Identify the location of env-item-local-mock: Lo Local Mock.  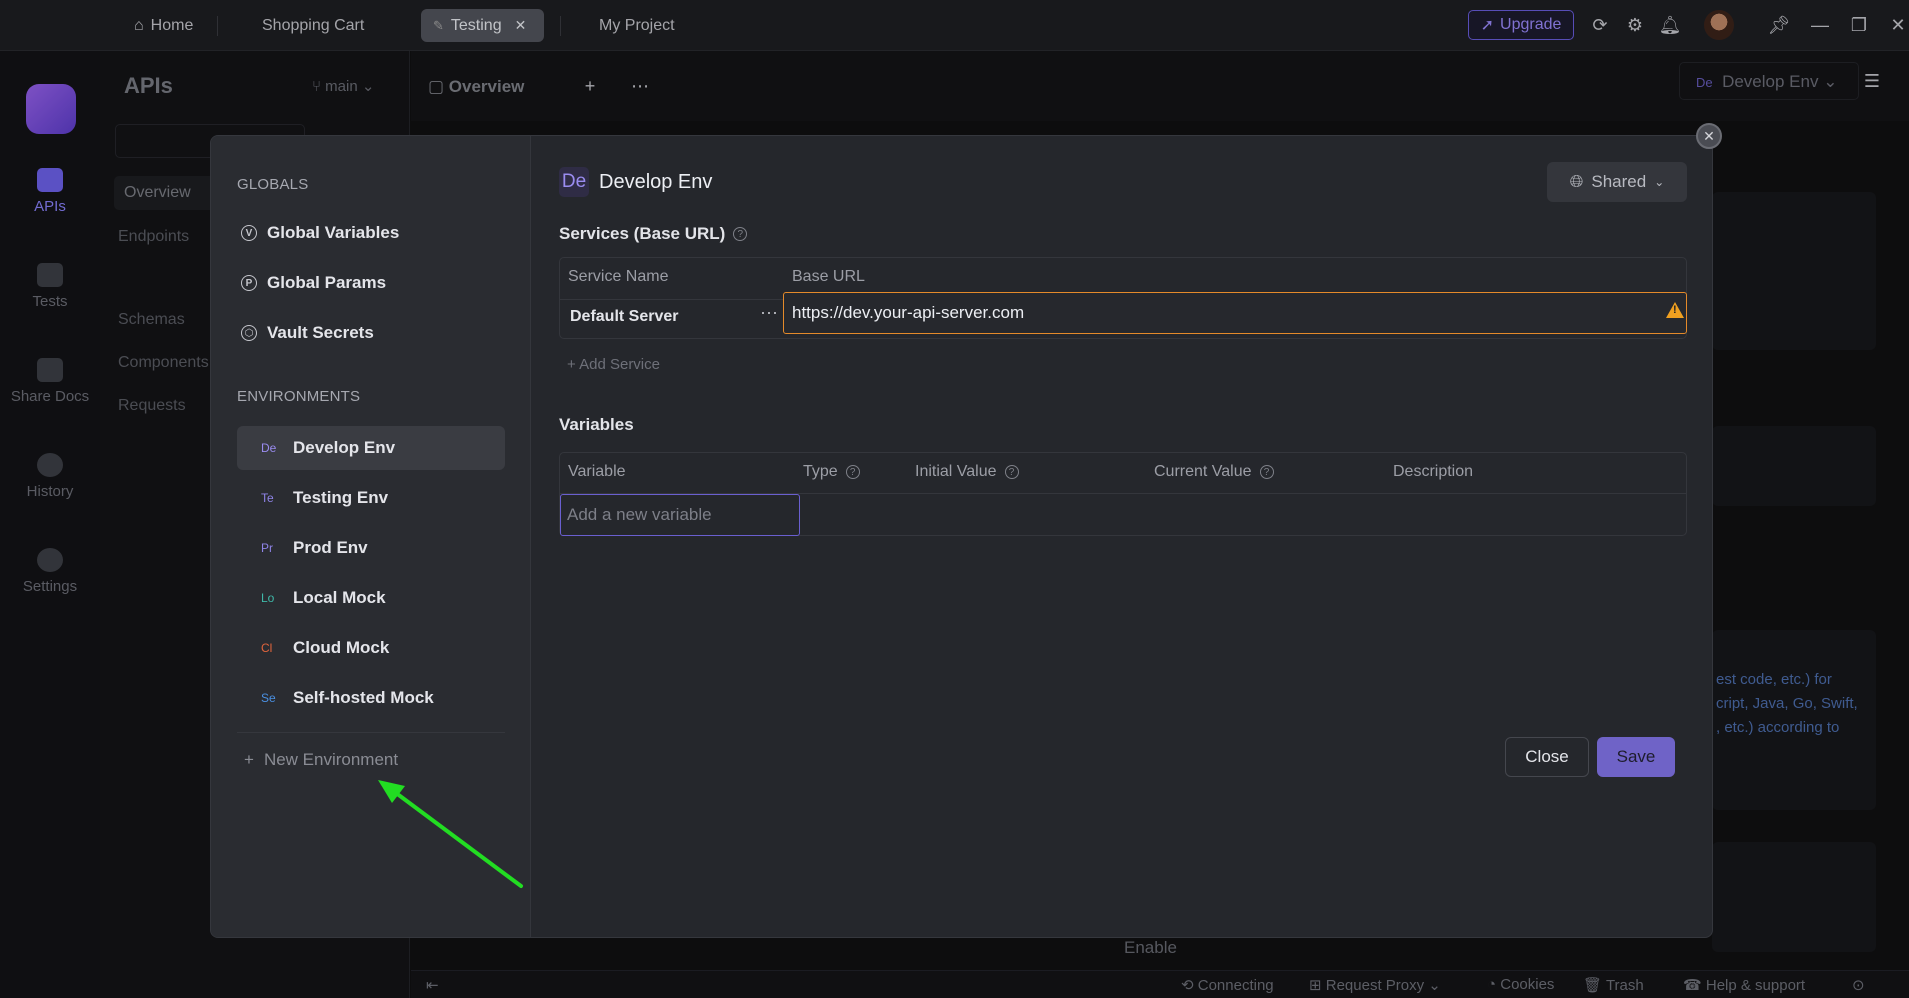
(371, 598).